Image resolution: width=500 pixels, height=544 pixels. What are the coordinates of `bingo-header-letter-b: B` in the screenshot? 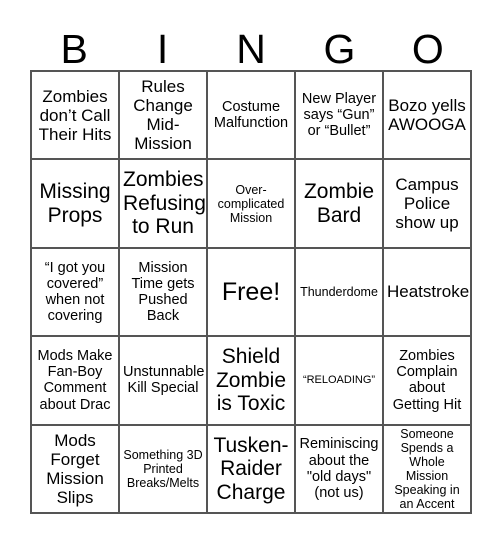 It's located at (74, 49).